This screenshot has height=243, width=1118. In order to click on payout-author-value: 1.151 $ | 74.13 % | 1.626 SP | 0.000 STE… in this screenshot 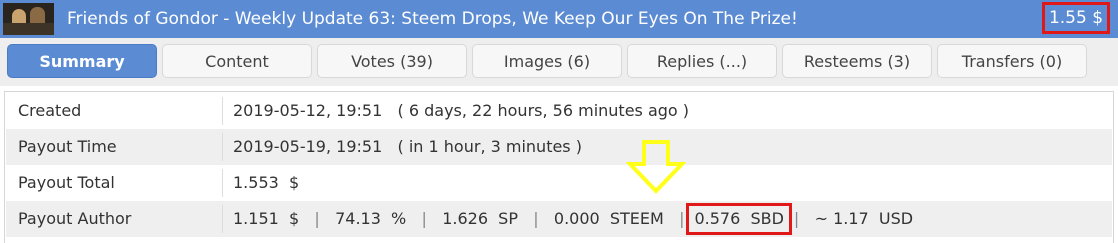, I will do `click(573, 219)`.